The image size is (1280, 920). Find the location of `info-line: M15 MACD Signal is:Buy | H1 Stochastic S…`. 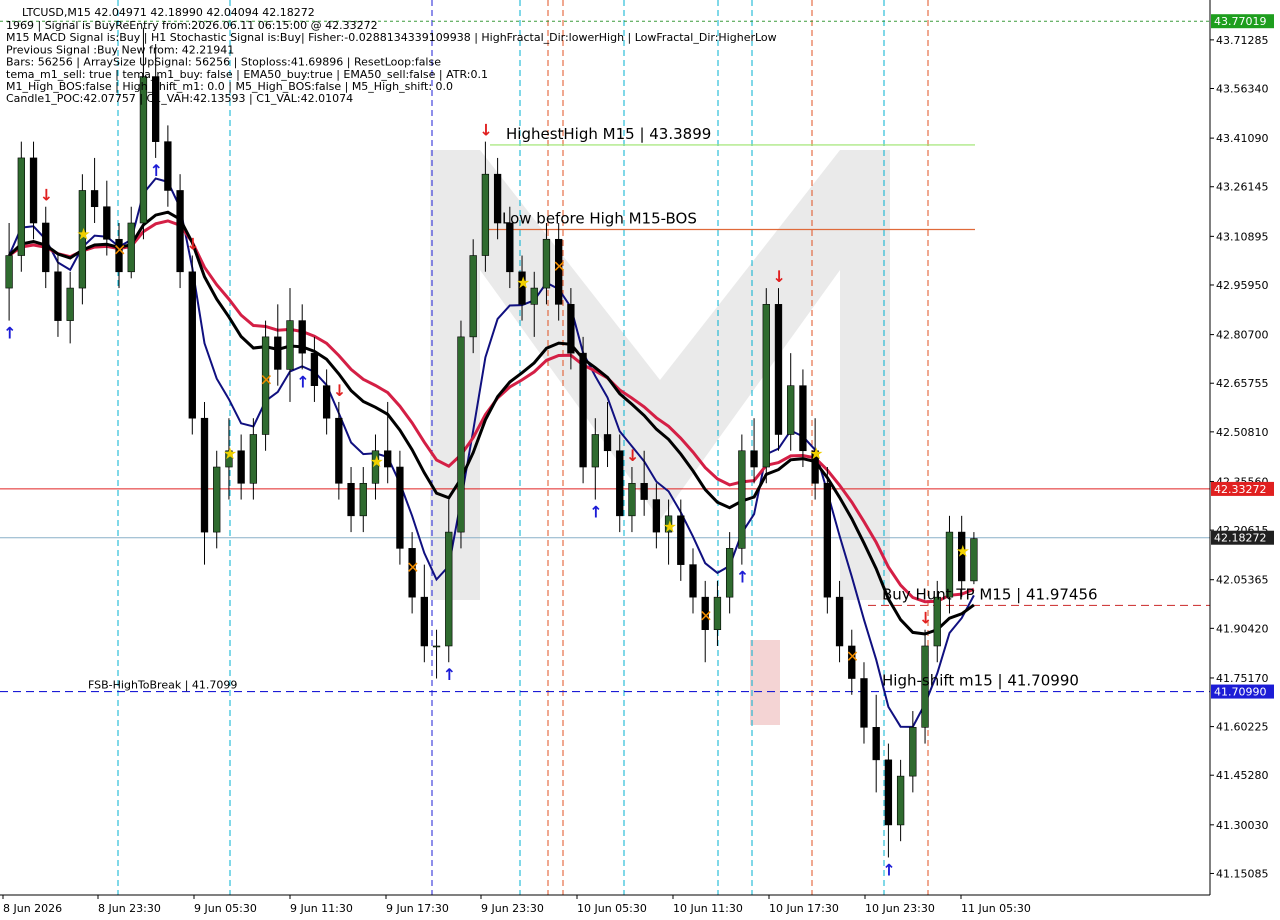

info-line: M15 MACD Signal is:Buy | H1 Stochastic S… is located at coordinates (391, 37).